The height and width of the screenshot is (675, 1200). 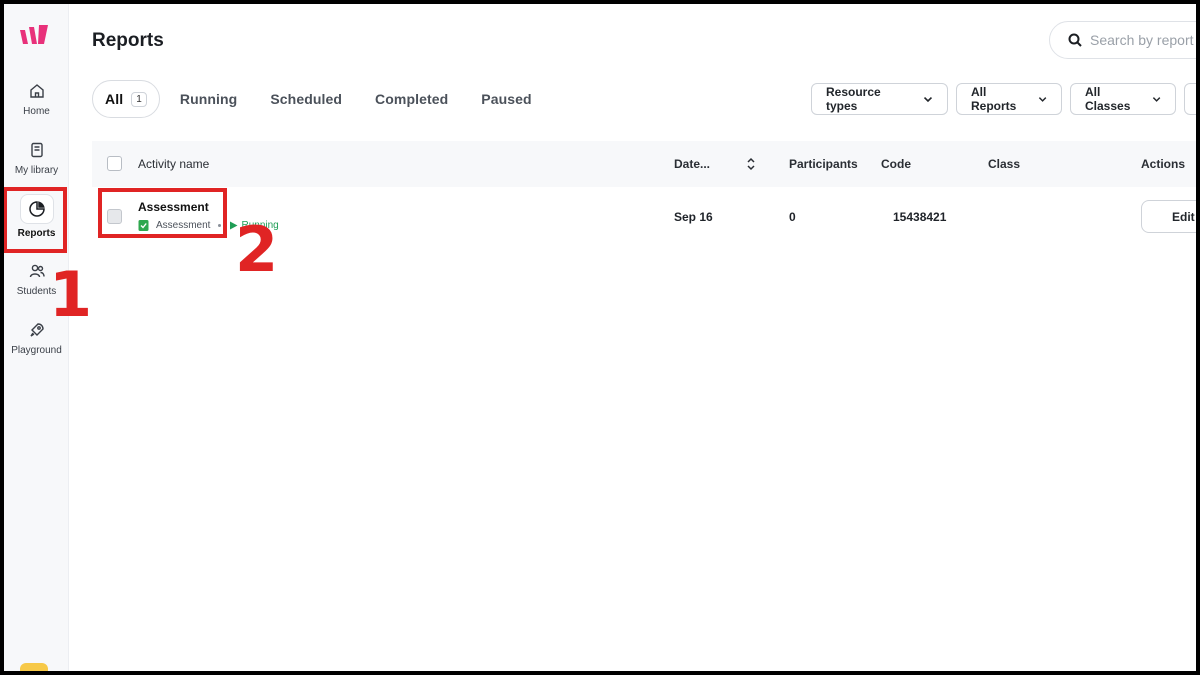 I want to click on tab-completed: Completed, so click(x=411, y=99).